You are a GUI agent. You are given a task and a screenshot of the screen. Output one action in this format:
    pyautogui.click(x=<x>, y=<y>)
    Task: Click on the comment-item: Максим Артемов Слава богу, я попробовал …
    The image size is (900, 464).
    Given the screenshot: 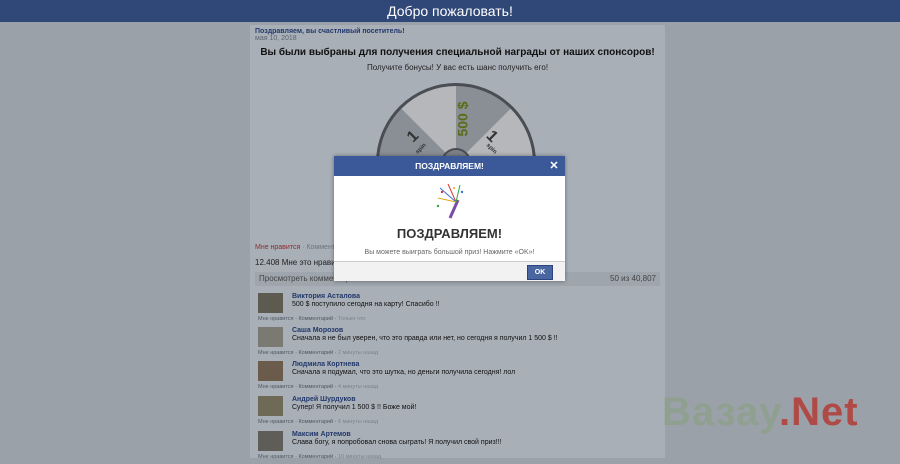 What is the action you would take?
    pyautogui.click(x=458, y=447)
    